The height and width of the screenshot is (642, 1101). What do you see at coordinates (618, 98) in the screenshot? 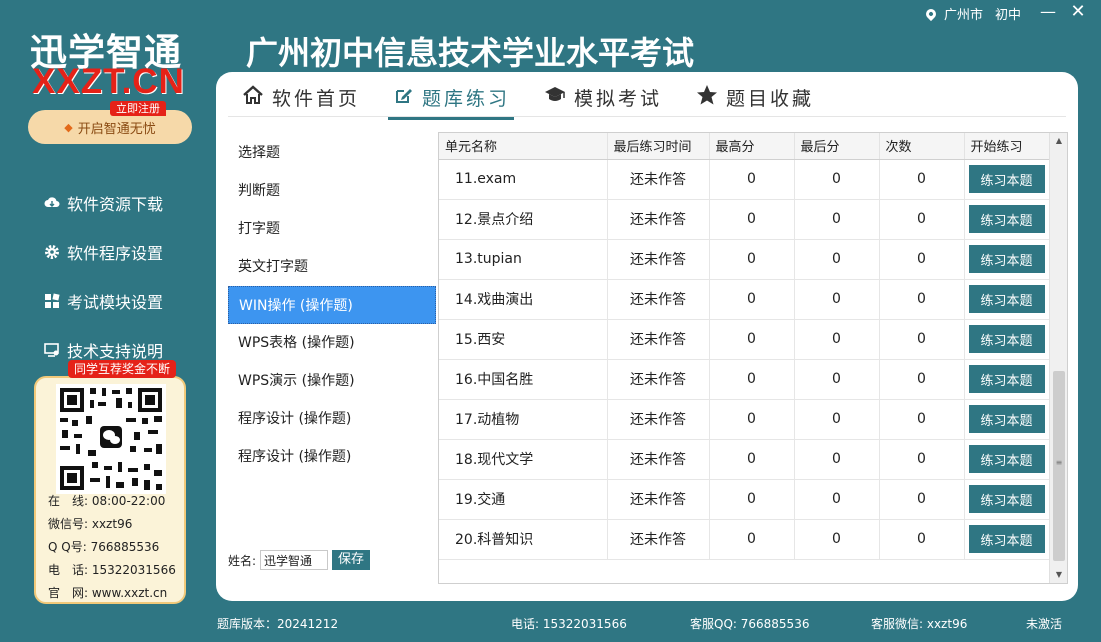
I see `tab-label: 模拟考试` at bounding box center [618, 98].